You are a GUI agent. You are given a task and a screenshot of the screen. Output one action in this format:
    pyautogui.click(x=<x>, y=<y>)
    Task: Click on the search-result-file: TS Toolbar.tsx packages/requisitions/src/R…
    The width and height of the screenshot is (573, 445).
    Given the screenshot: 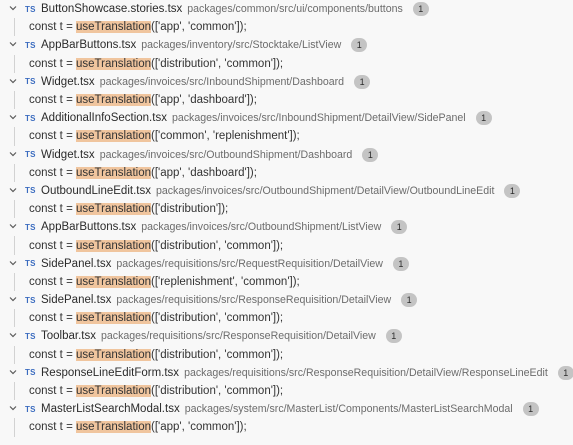 What is the action you would take?
    pyautogui.click(x=286, y=336)
    